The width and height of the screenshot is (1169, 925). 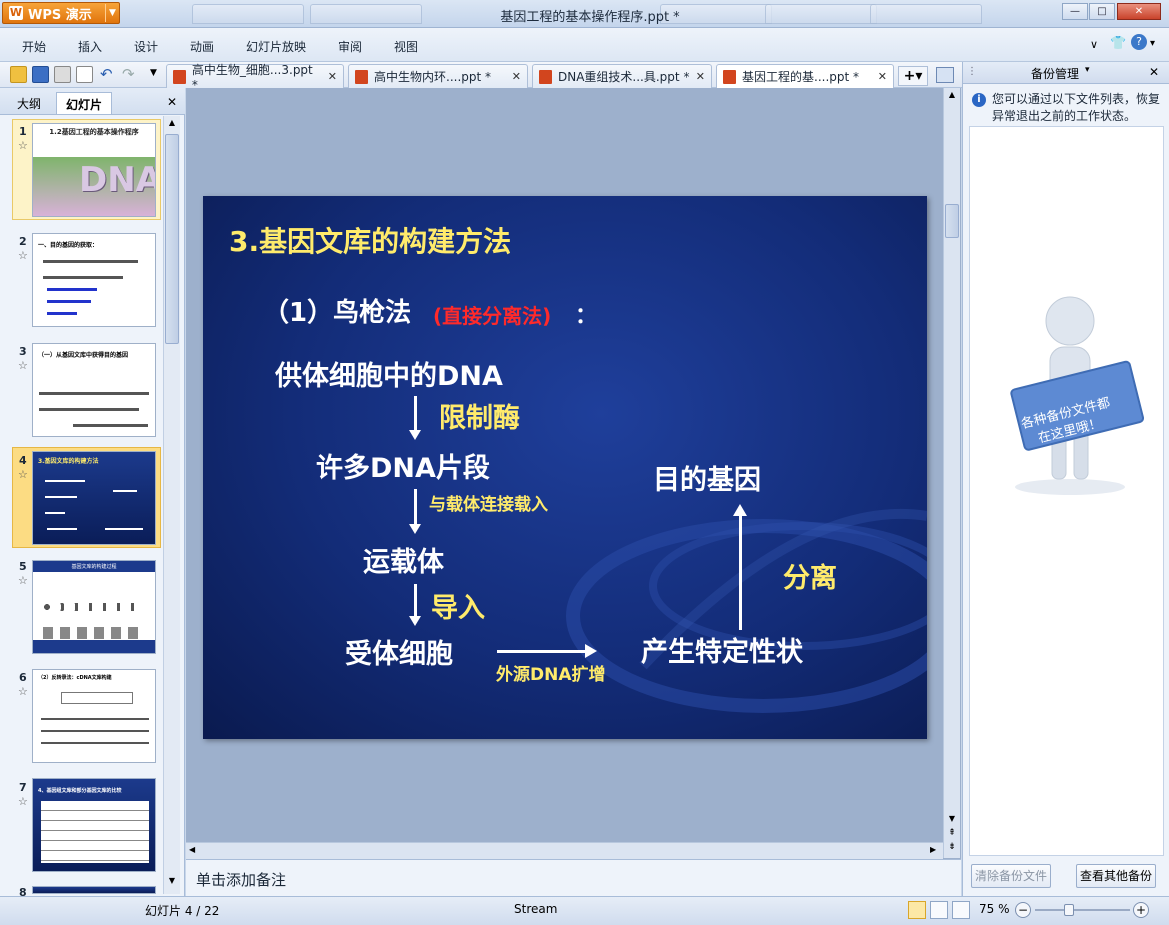 What do you see at coordinates (1082, 910) in the screenshot?
I see `zoom-slider` at bounding box center [1082, 910].